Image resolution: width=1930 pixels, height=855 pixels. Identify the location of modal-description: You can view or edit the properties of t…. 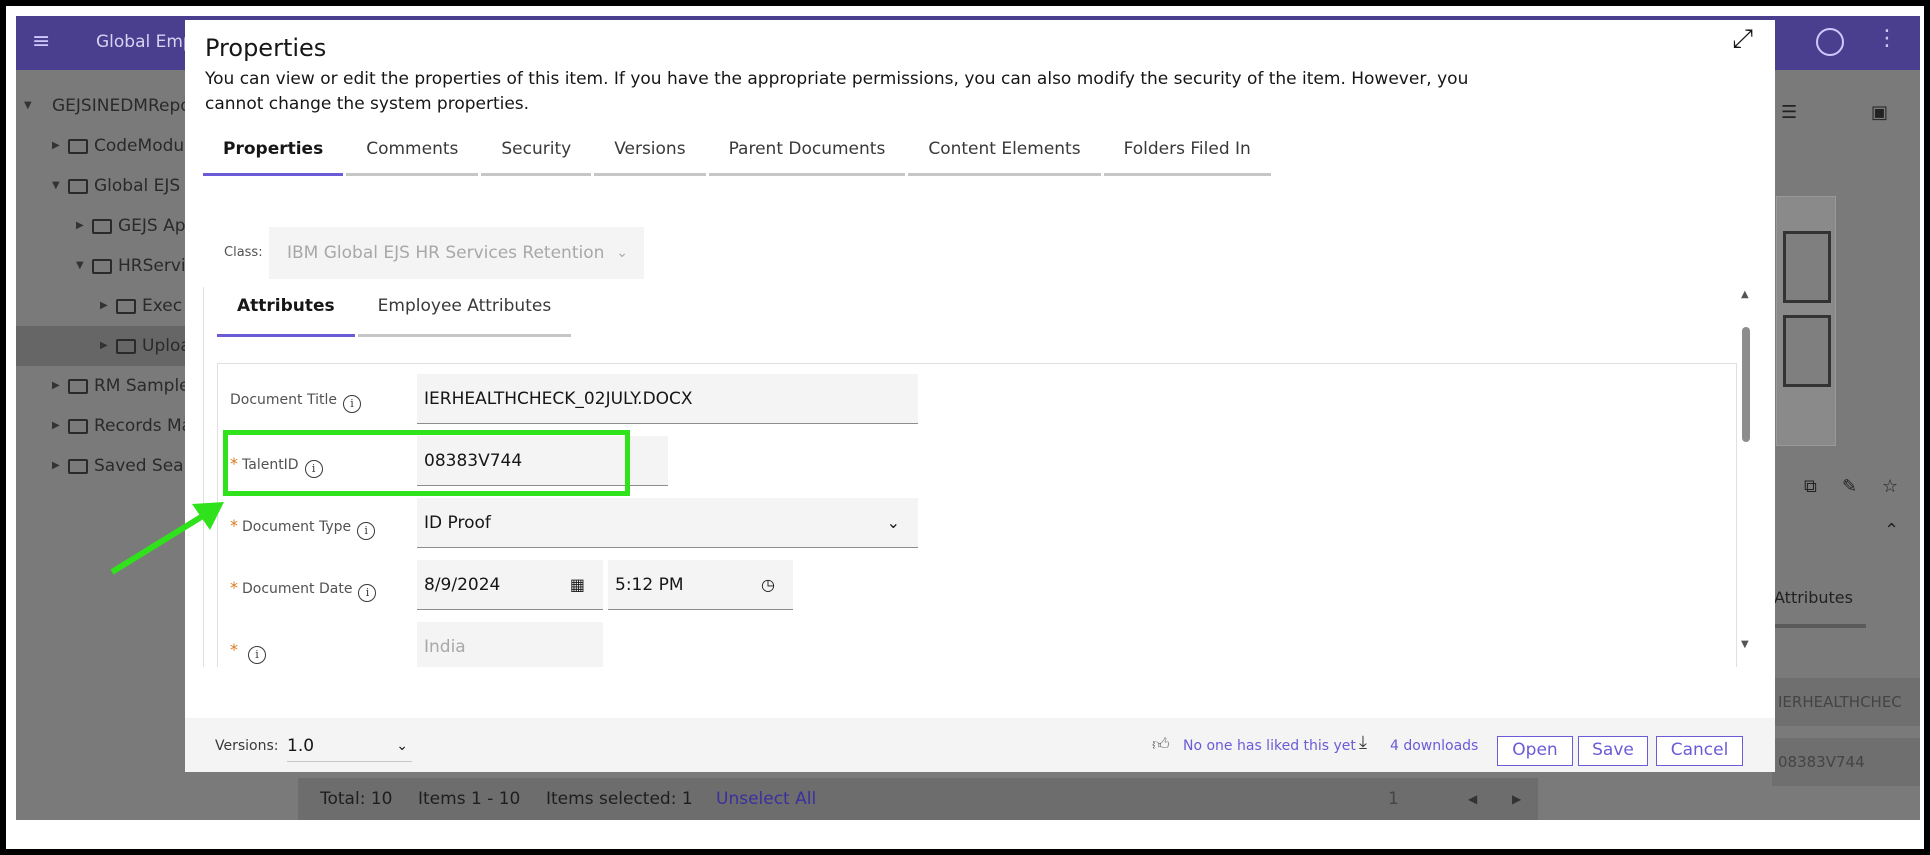
(837, 91).